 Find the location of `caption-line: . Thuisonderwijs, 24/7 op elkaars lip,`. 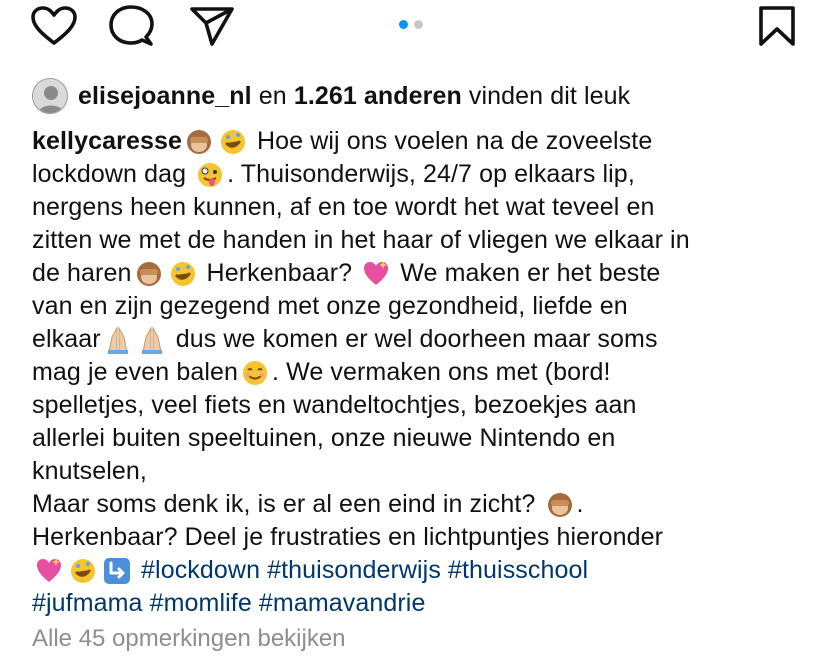

caption-line: . Thuisonderwijs, 24/7 op elkaars lip, is located at coordinates (431, 174).